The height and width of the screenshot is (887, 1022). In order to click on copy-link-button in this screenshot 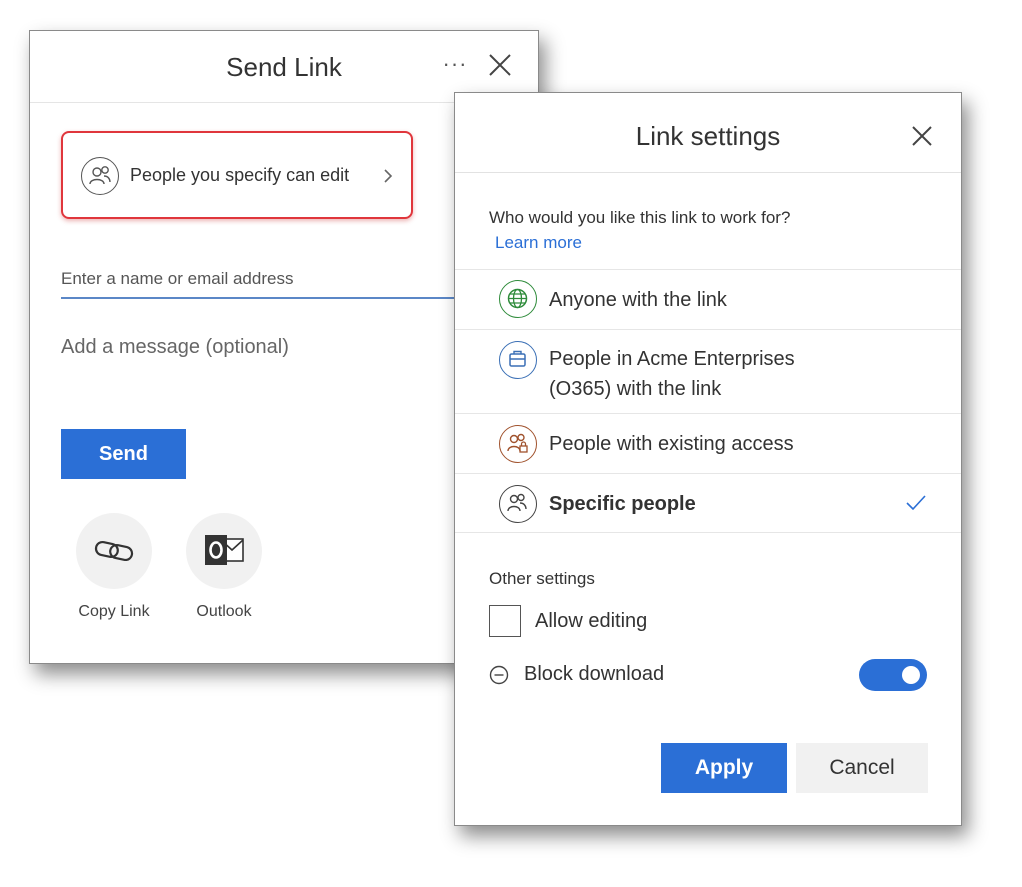, I will do `click(114, 551)`.